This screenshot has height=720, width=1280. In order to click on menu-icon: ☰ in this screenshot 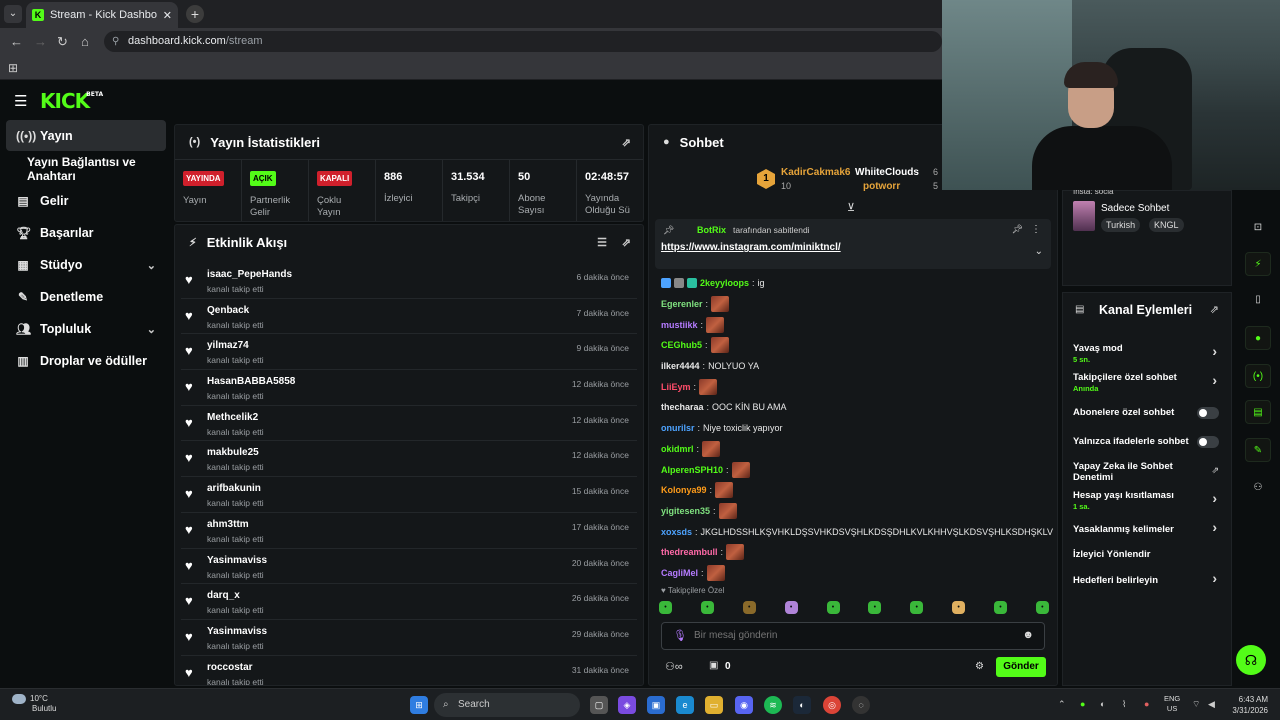, I will do `click(20, 101)`.